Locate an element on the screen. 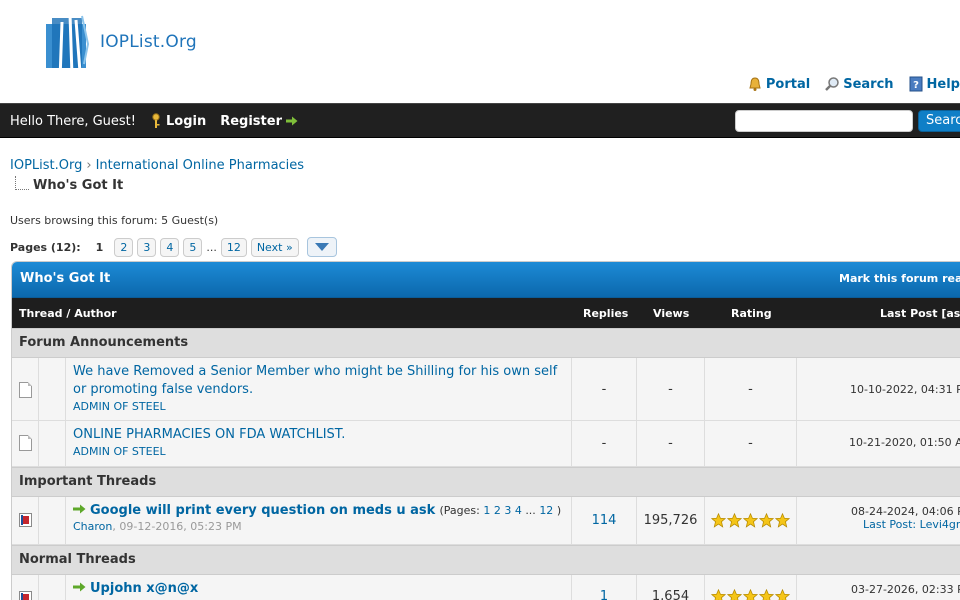 Image resolution: width=960 pixels, height=600 pixels. col-last-post: Last Post [asc] is located at coordinates (920, 313).